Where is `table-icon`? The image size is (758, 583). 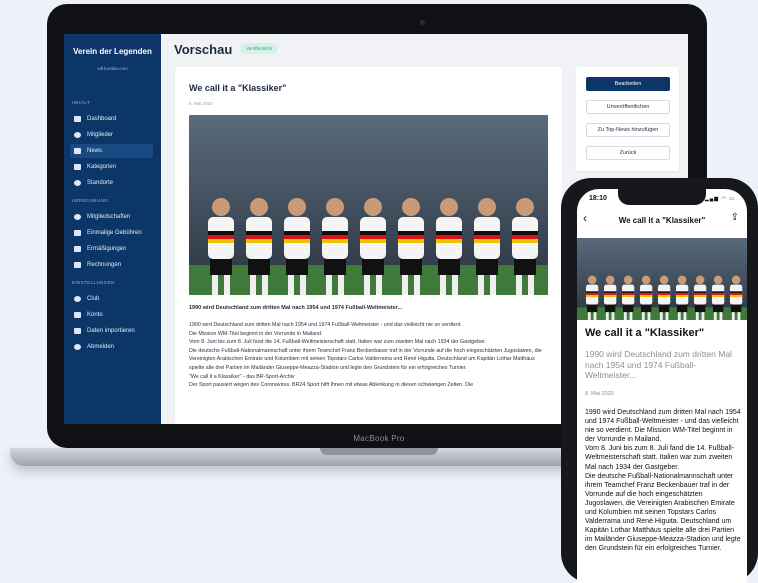
table-icon is located at coordinates (77, 119).